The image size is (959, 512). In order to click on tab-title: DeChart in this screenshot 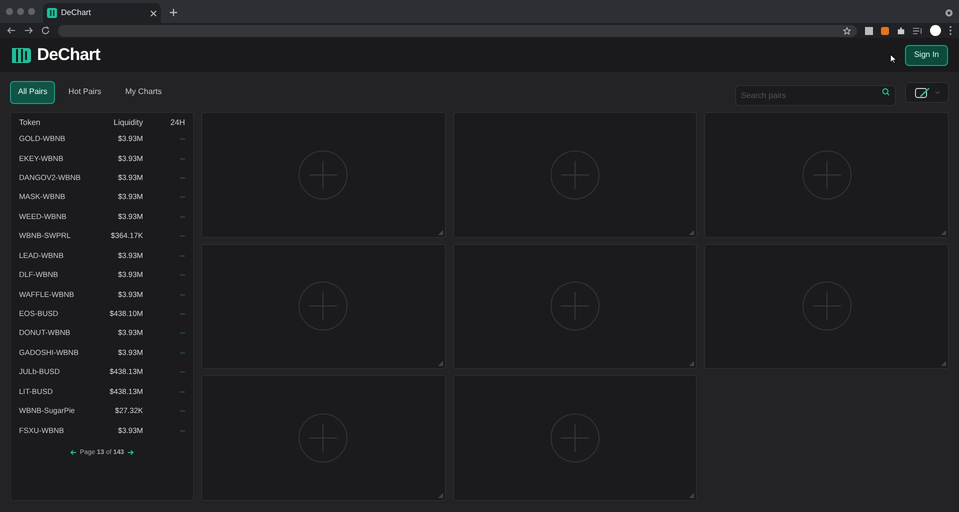, I will do `click(76, 13)`.